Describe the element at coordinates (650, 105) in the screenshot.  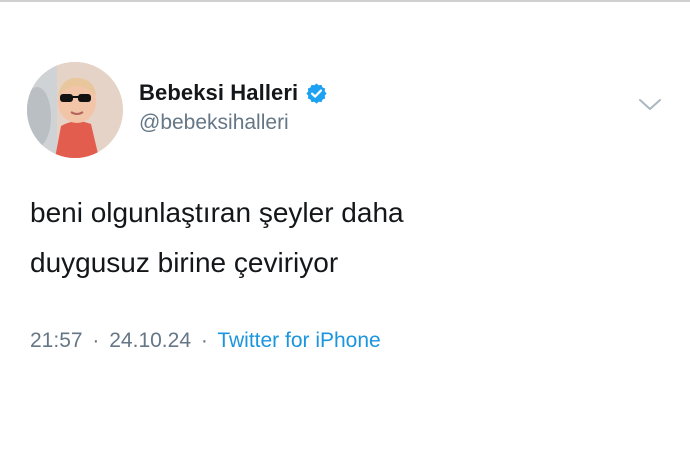
I see `chevron-down-icon` at that location.